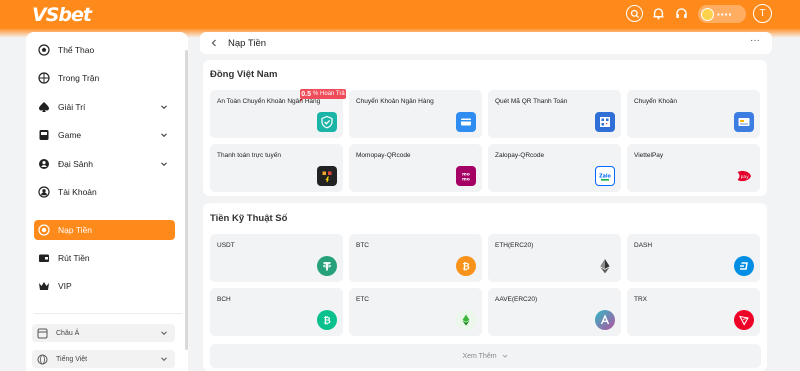  Describe the element at coordinates (762, 13) in the screenshot. I see `avatar: T` at that location.